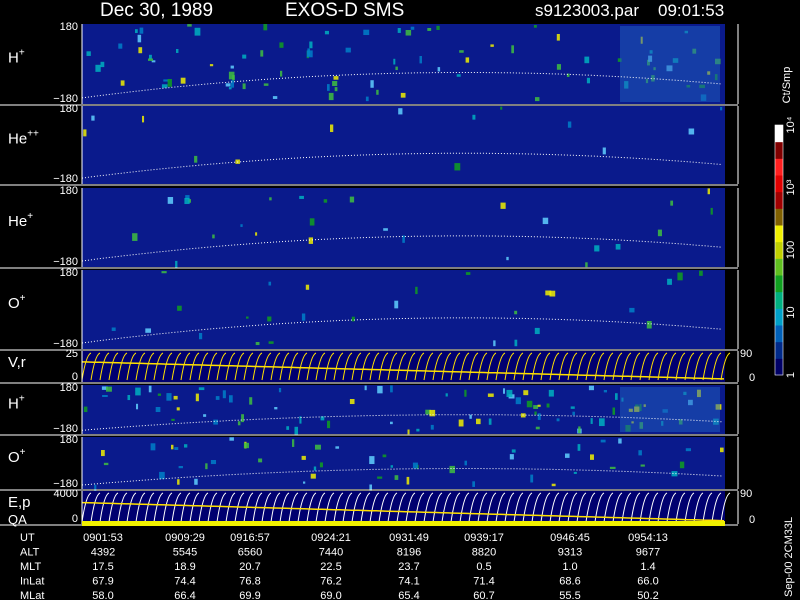 Image resolution: width=800 pixels, height=600 pixels. Describe the element at coordinates (156, 10) in the screenshot. I see `header-date: Dec 30, 1989` at that location.